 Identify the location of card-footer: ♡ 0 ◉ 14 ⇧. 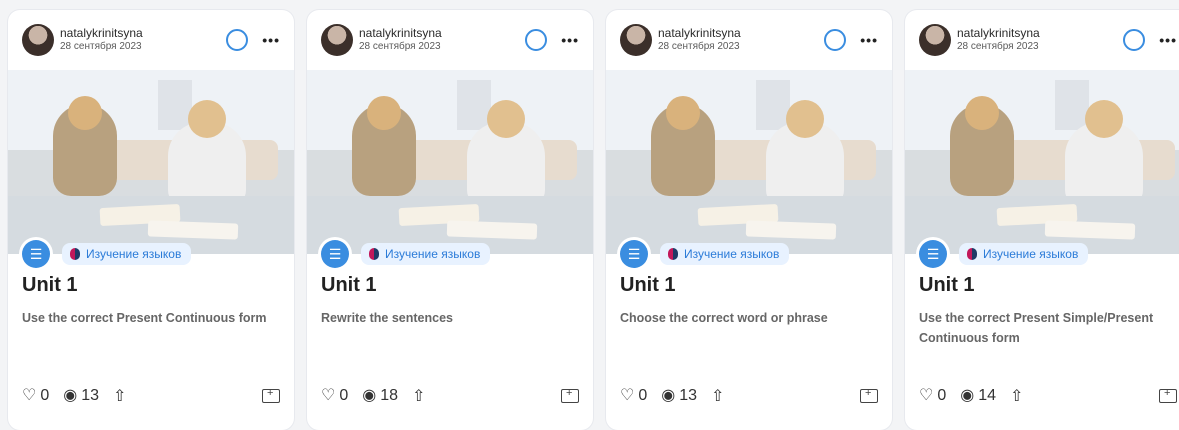
(1048, 396).